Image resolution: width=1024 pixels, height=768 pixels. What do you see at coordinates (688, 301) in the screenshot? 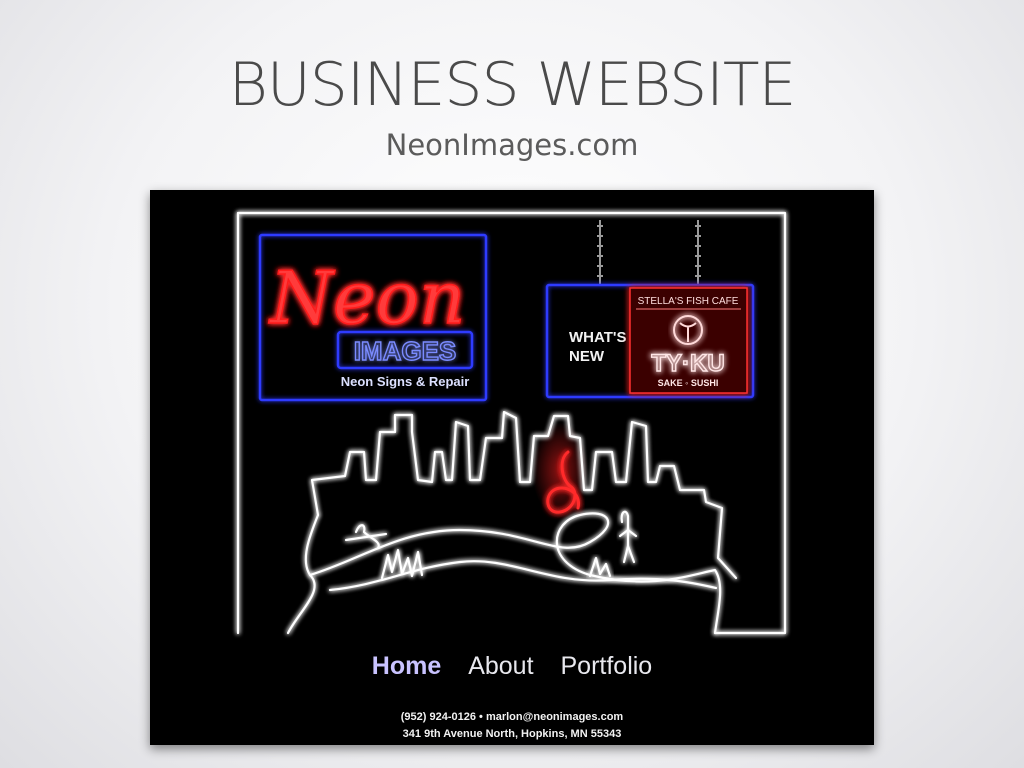
I see `tyku-sign-top: STELLA'S FISH CAFE` at bounding box center [688, 301].